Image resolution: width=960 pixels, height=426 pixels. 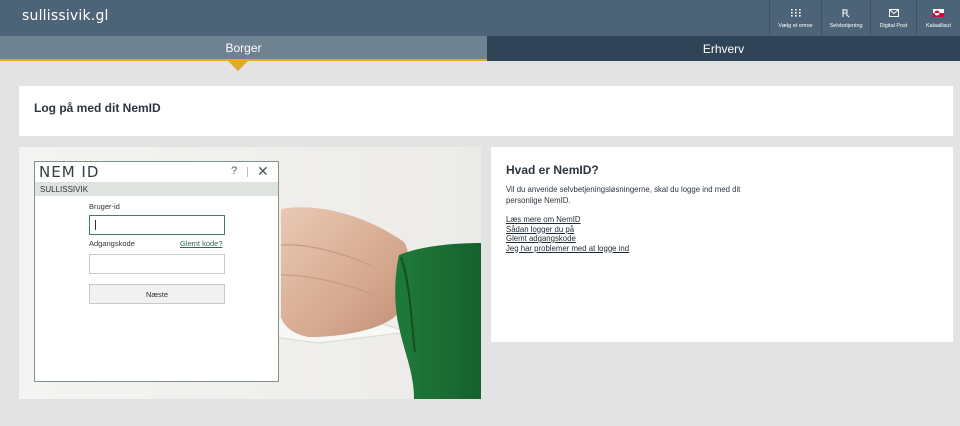 I want to click on password-label: Adgangskode, so click(x=112, y=243).